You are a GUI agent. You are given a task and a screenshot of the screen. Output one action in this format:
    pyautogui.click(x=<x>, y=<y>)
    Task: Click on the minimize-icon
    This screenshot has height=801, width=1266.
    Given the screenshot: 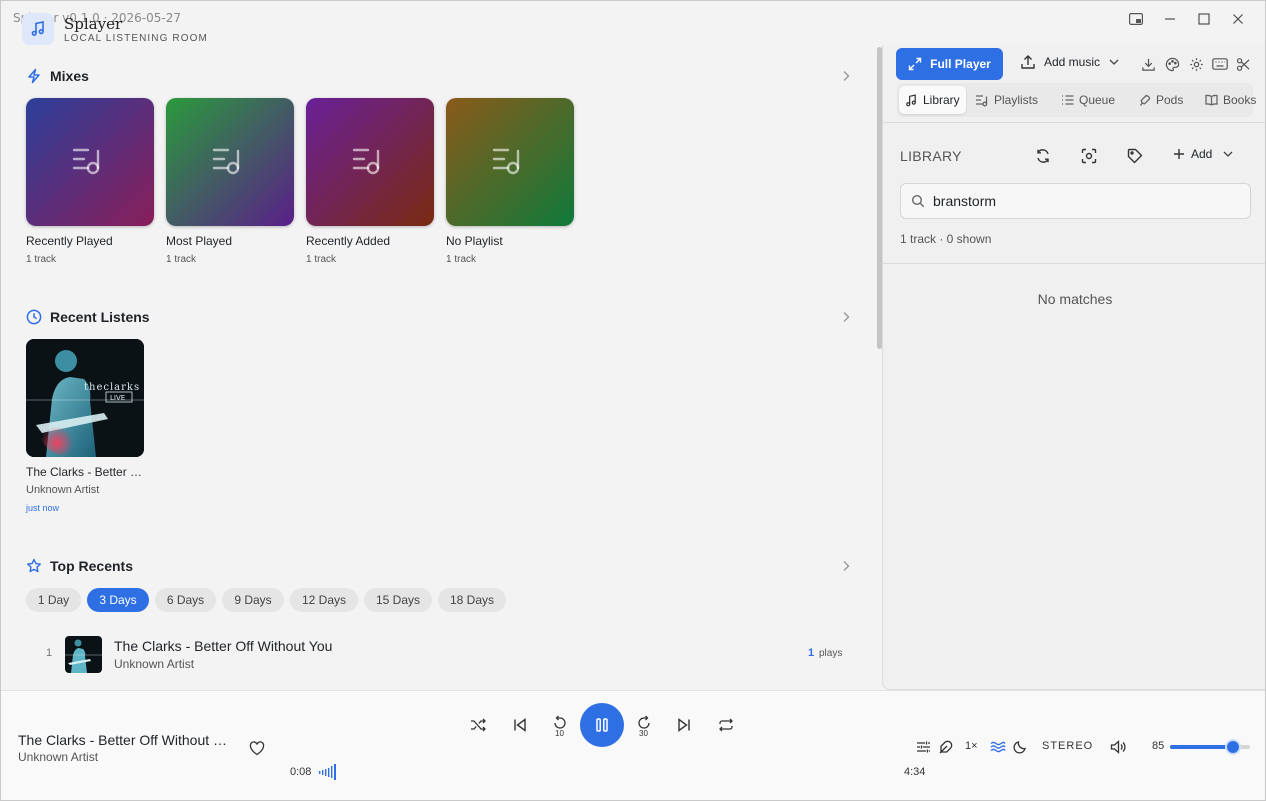 What is the action you would take?
    pyautogui.click(x=1170, y=19)
    